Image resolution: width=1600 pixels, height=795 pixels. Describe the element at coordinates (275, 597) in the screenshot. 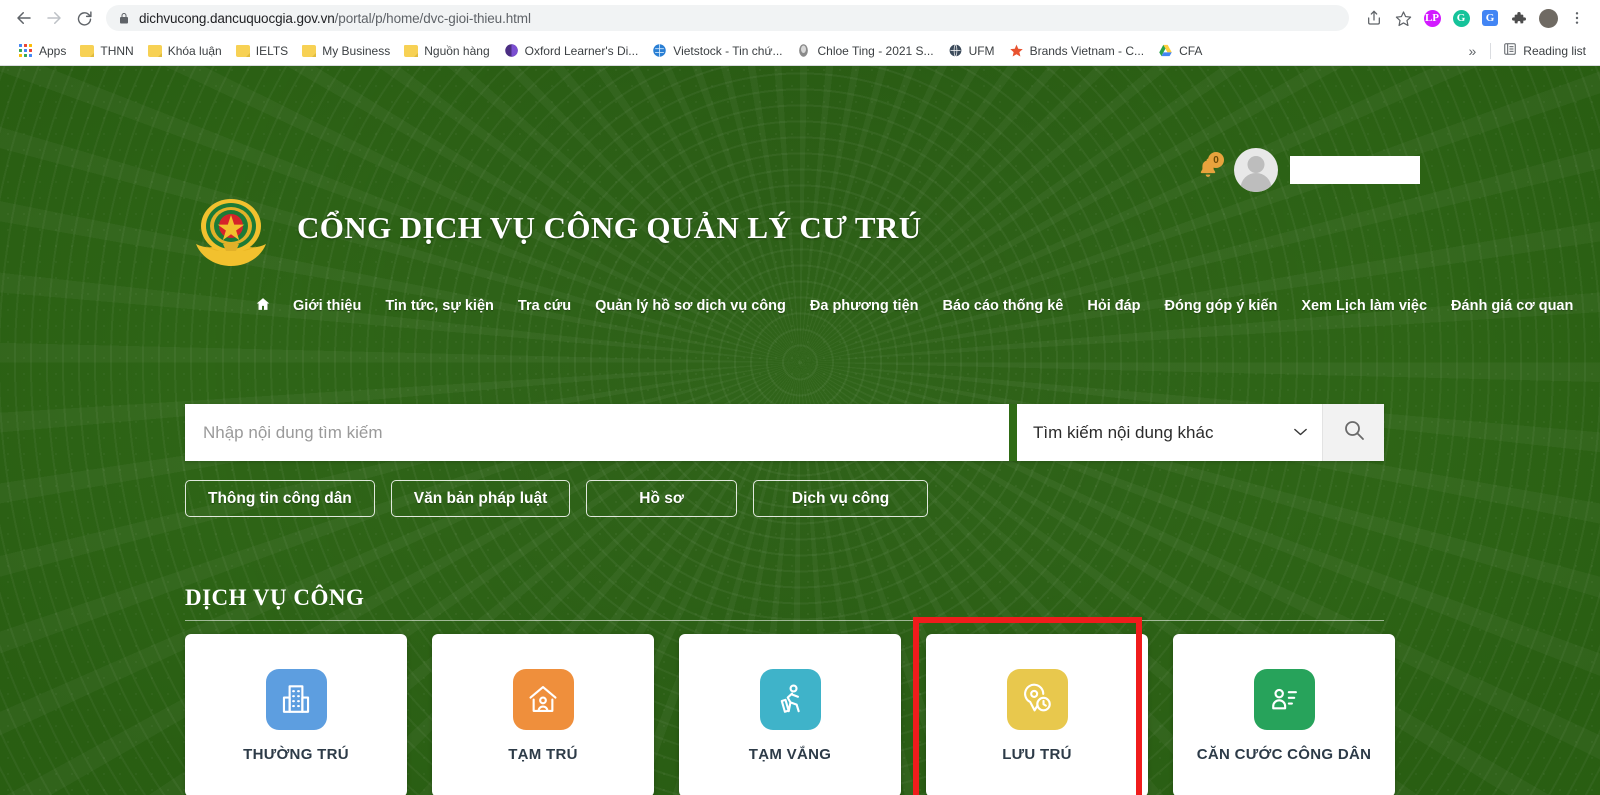

I see `services-heading: DỊCH VỤ CÔNG` at that location.